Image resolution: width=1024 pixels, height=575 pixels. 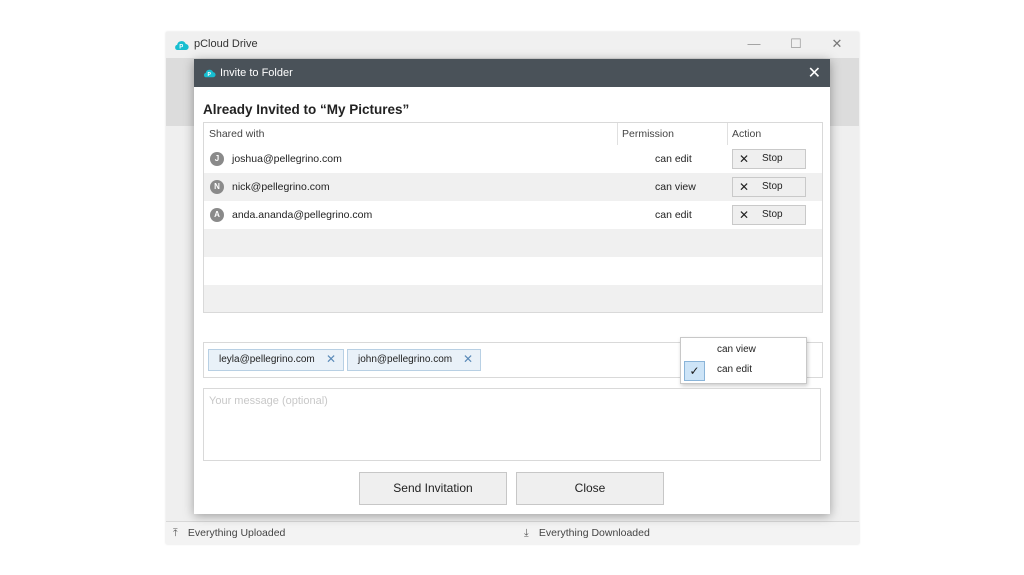 What do you see at coordinates (237, 134) in the screenshot?
I see `column-shared-with: Shared with` at bounding box center [237, 134].